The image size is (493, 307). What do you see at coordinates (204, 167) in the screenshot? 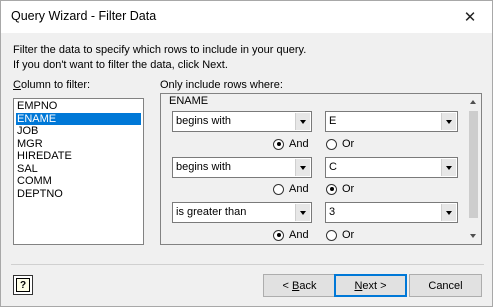
I see `condition-2-operator: begins with` at bounding box center [204, 167].